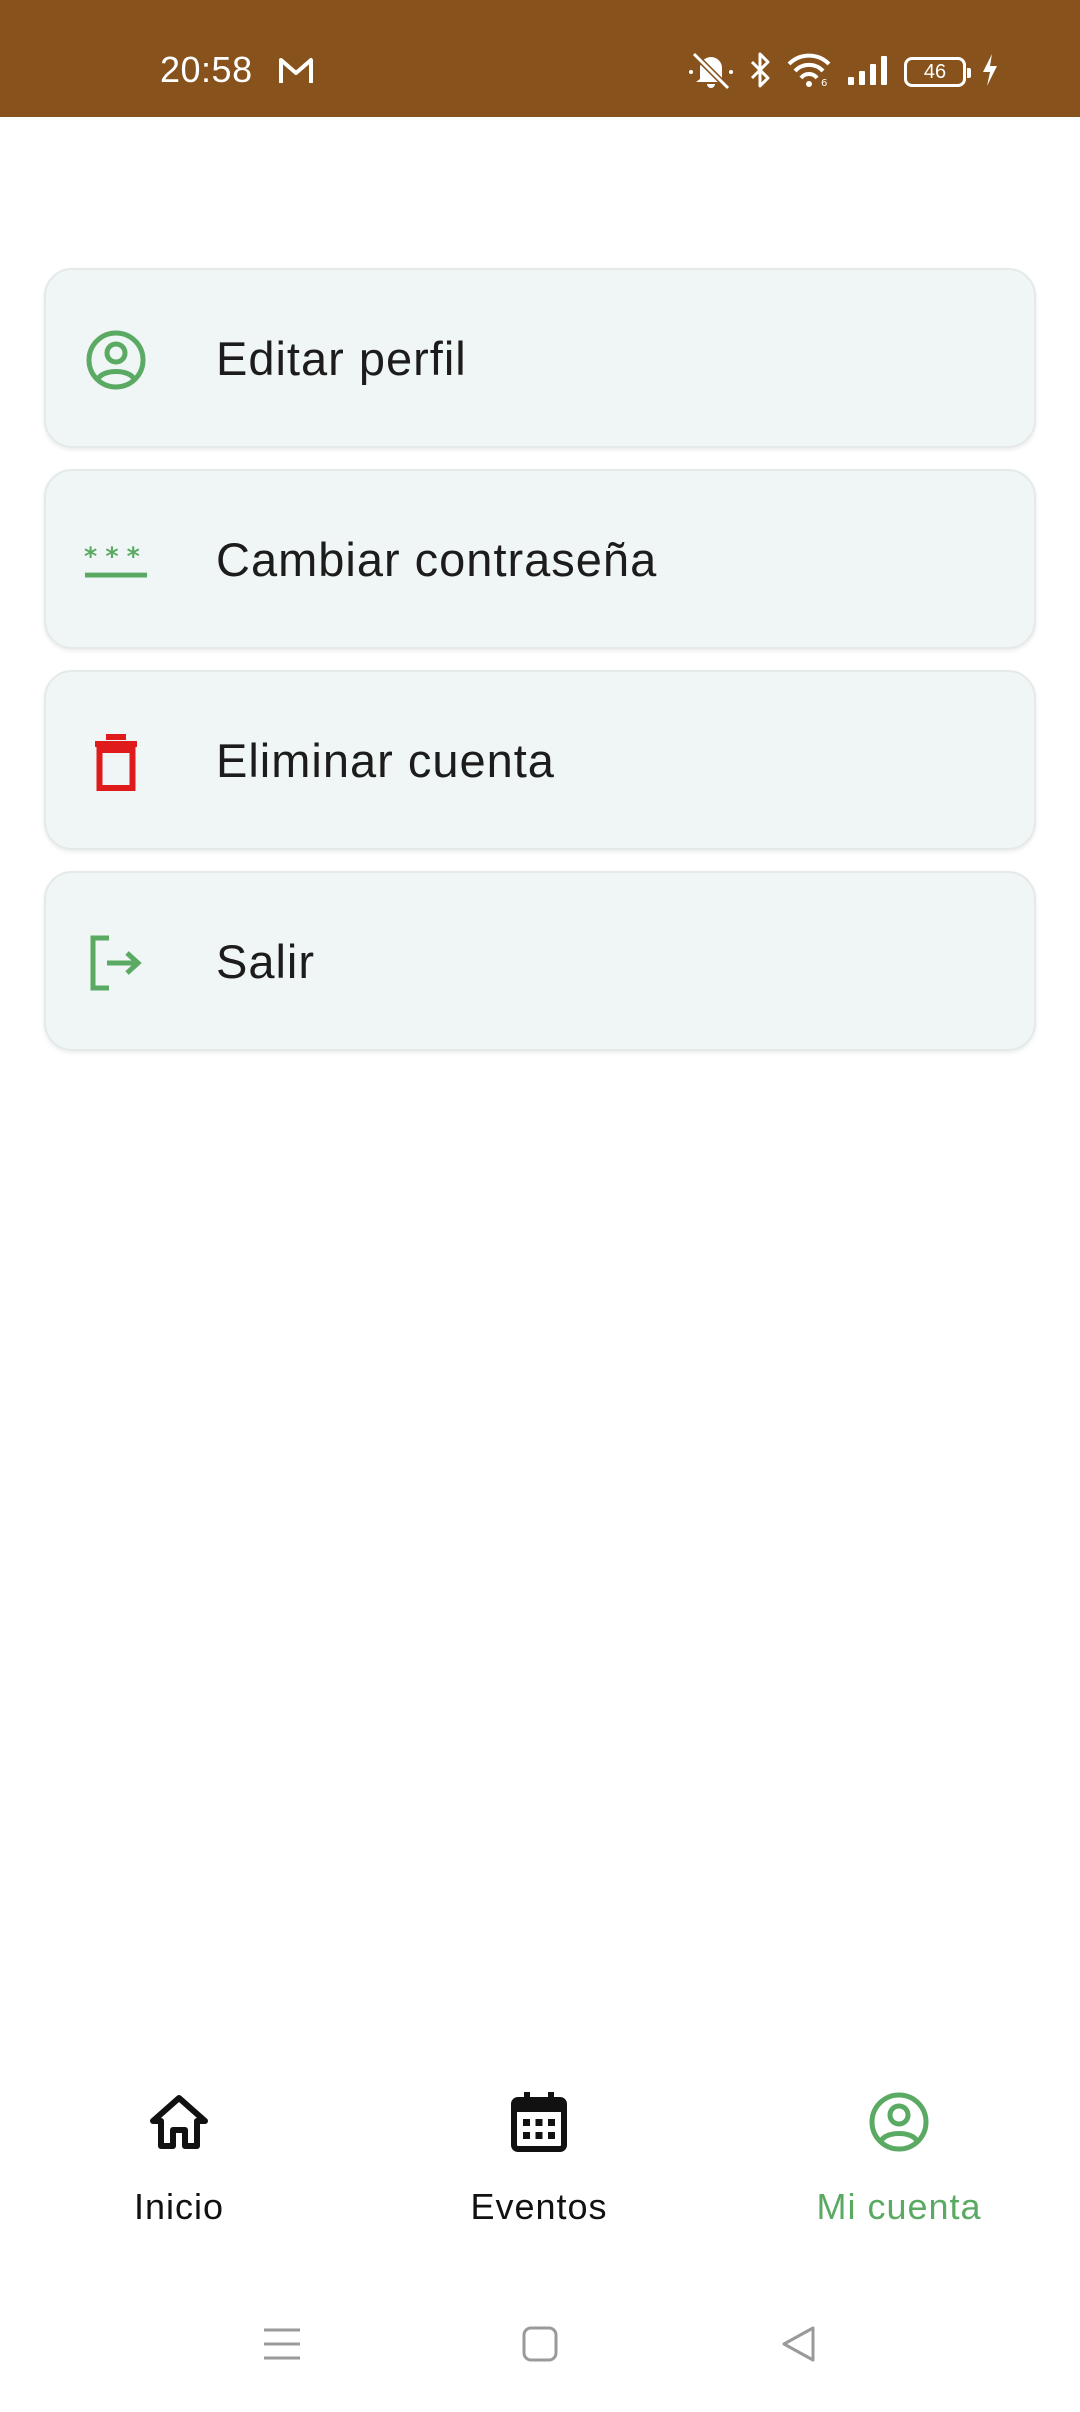  Describe the element at coordinates (711, 72) in the screenshot. I see `mute-icon` at that location.